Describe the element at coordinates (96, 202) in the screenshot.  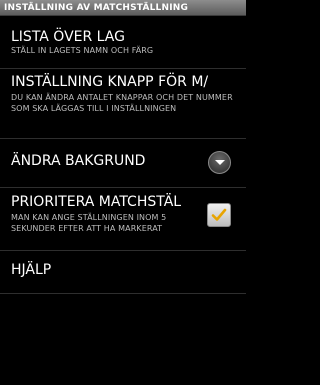
I see `pref-title: PRIORITERA MATCHSTÄL` at that location.